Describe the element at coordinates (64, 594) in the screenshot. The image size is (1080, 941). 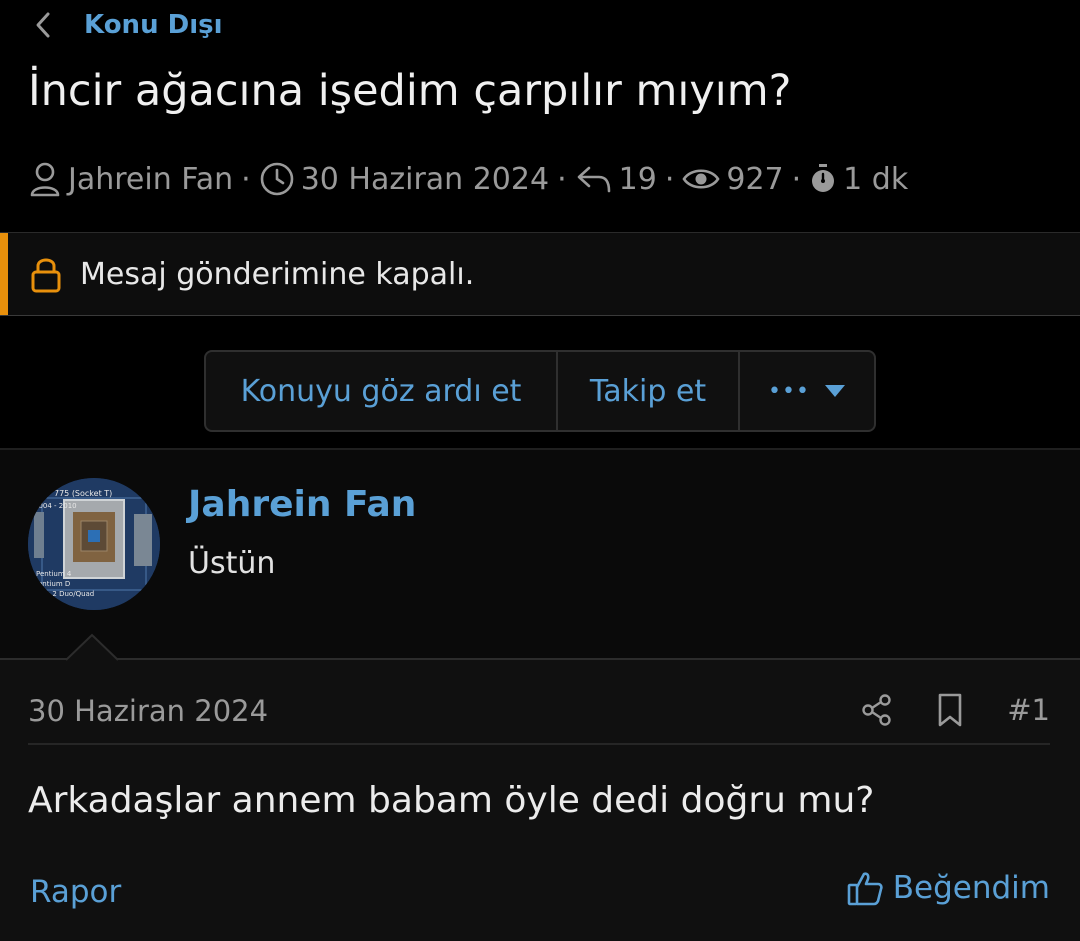
I see `avatar-label-core2: Core 2 Duo/Quad` at that location.